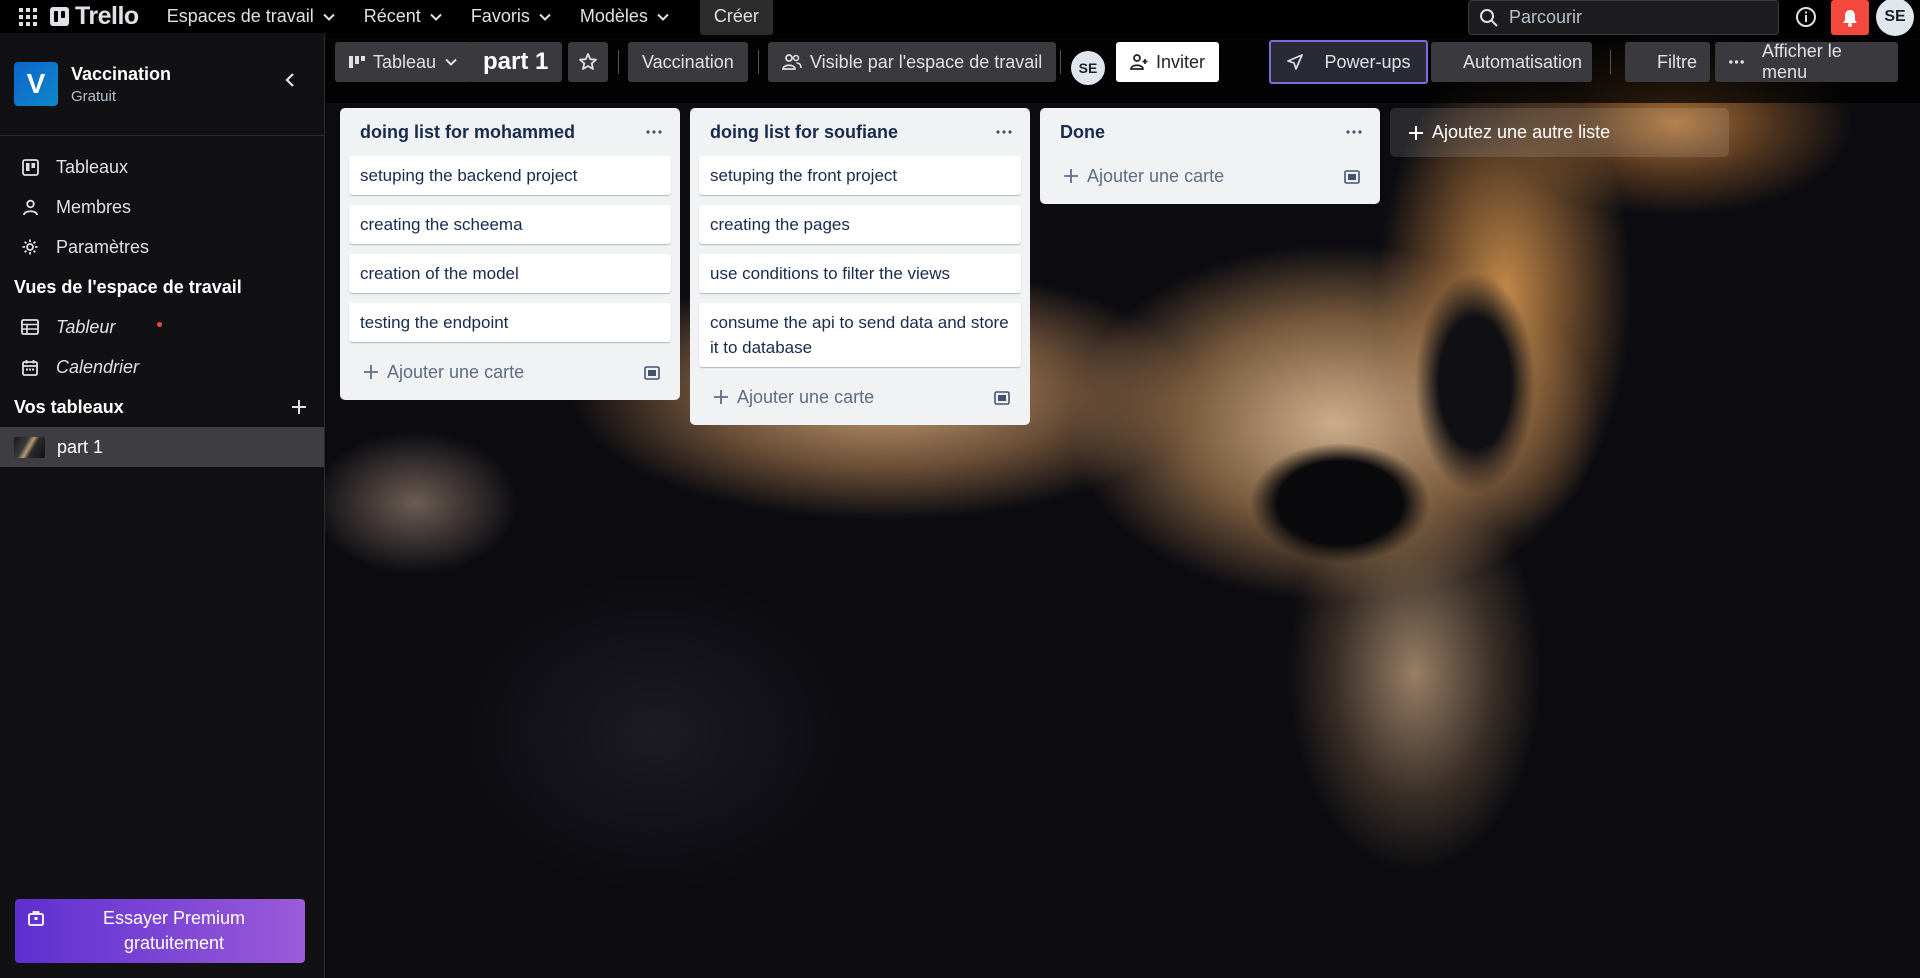 The image size is (1920, 978). I want to click on add-list-button: Ajoutez une autre liste, so click(1559, 132).